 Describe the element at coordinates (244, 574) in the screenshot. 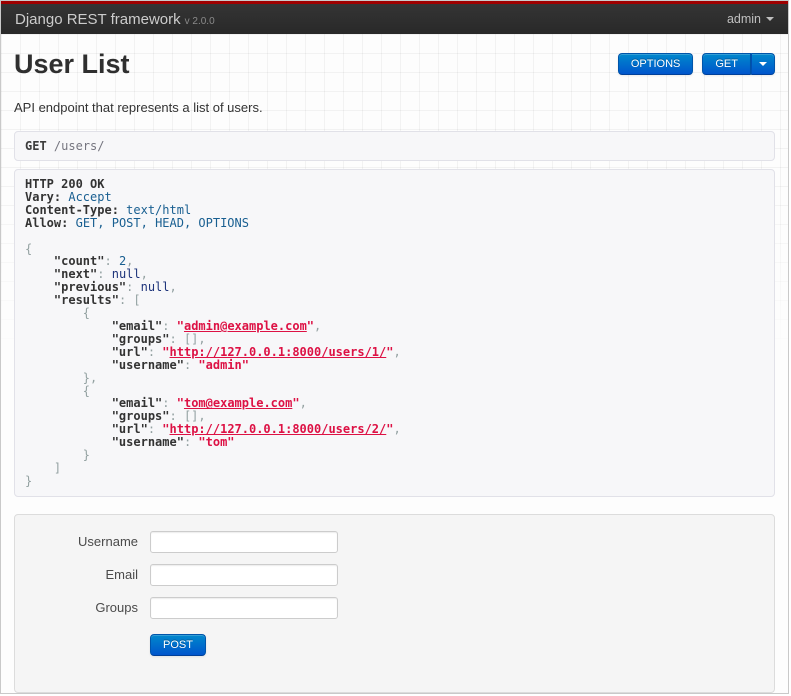

I see `email-field` at that location.